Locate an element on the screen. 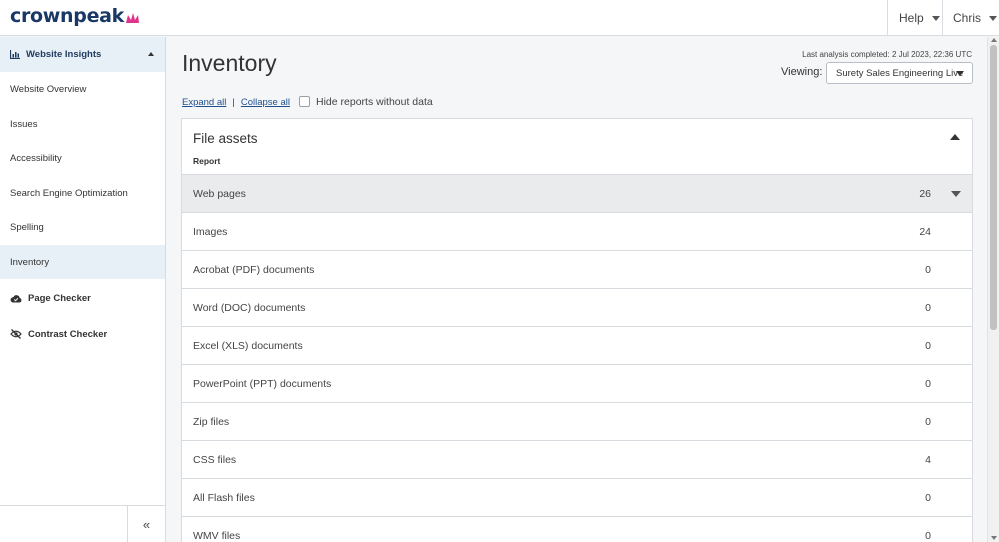  report-label: Acrobat (PDF) documents is located at coordinates (254, 269).